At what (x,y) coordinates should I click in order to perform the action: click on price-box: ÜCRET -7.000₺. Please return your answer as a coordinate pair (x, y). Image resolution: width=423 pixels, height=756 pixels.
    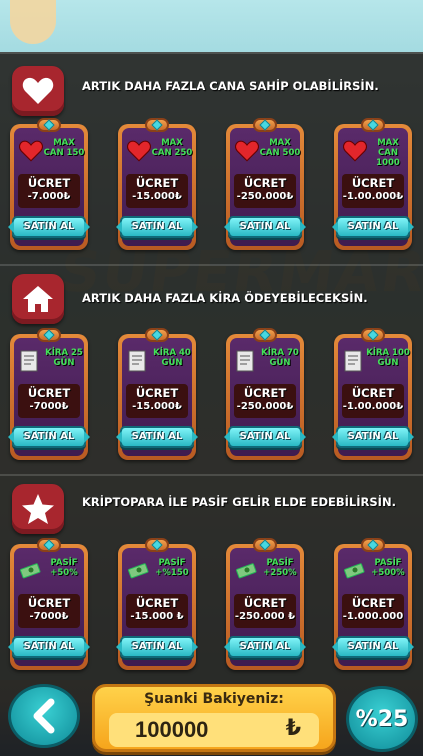
    Looking at the image, I should click on (49, 191).